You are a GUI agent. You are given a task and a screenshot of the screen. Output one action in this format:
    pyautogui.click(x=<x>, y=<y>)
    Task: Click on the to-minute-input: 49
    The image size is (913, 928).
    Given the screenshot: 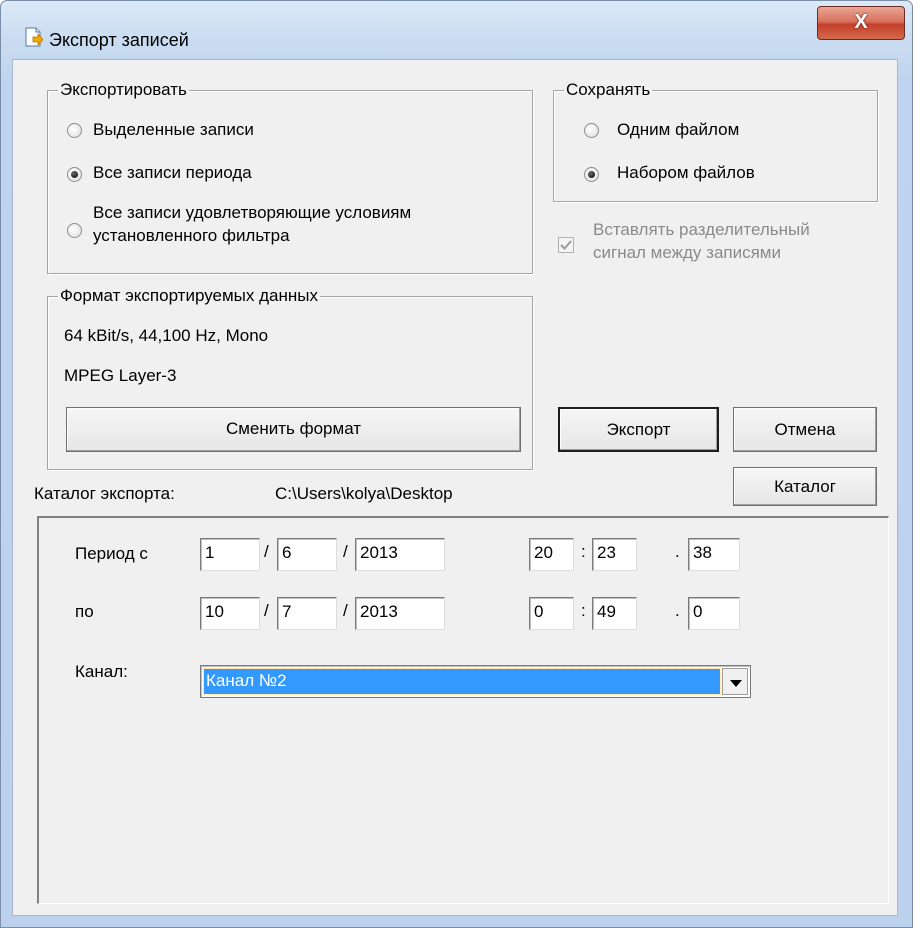 What is the action you would take?
    pyautogui.click(x=614, y=613)
    